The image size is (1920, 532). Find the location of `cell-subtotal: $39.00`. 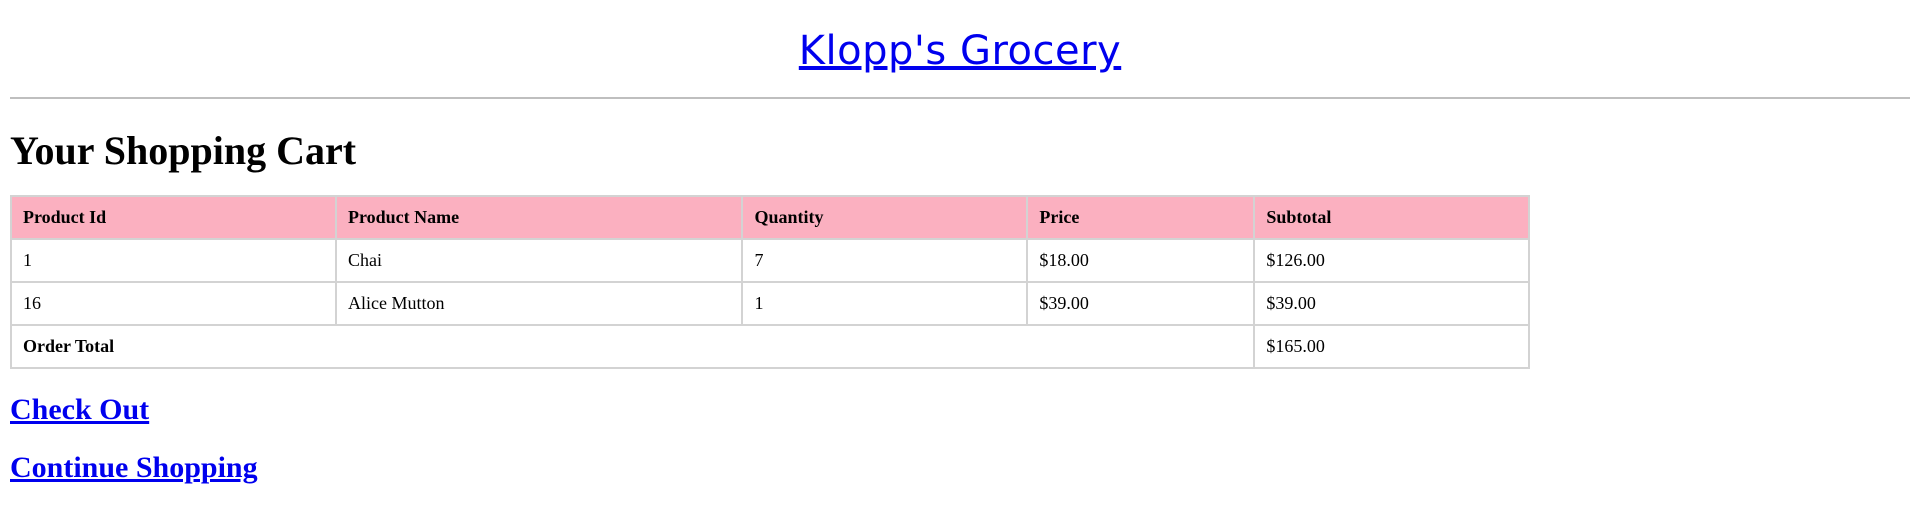

cell-subtotal: $39.00 is located at coordinates (1391, 303).